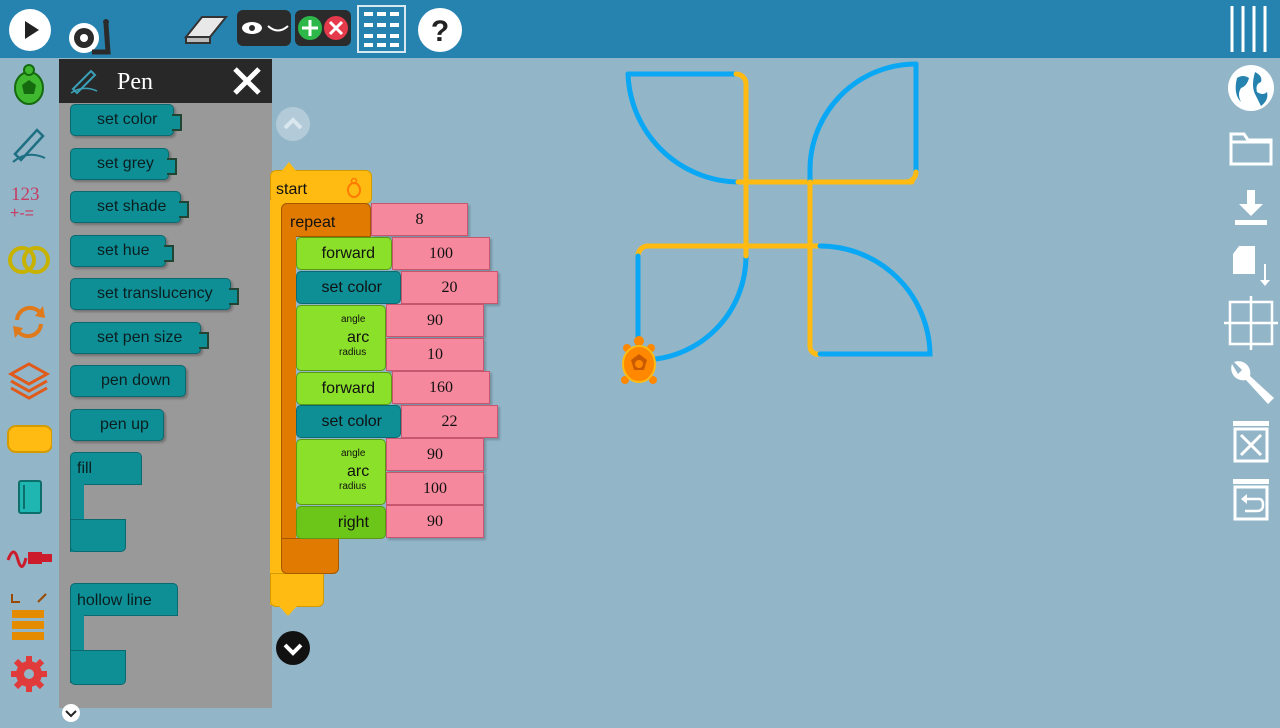 The image size is (1280, 728). Describe the element at coordinates (29, 674) in the screenshot. I see `extras-palette-icon` at that location.